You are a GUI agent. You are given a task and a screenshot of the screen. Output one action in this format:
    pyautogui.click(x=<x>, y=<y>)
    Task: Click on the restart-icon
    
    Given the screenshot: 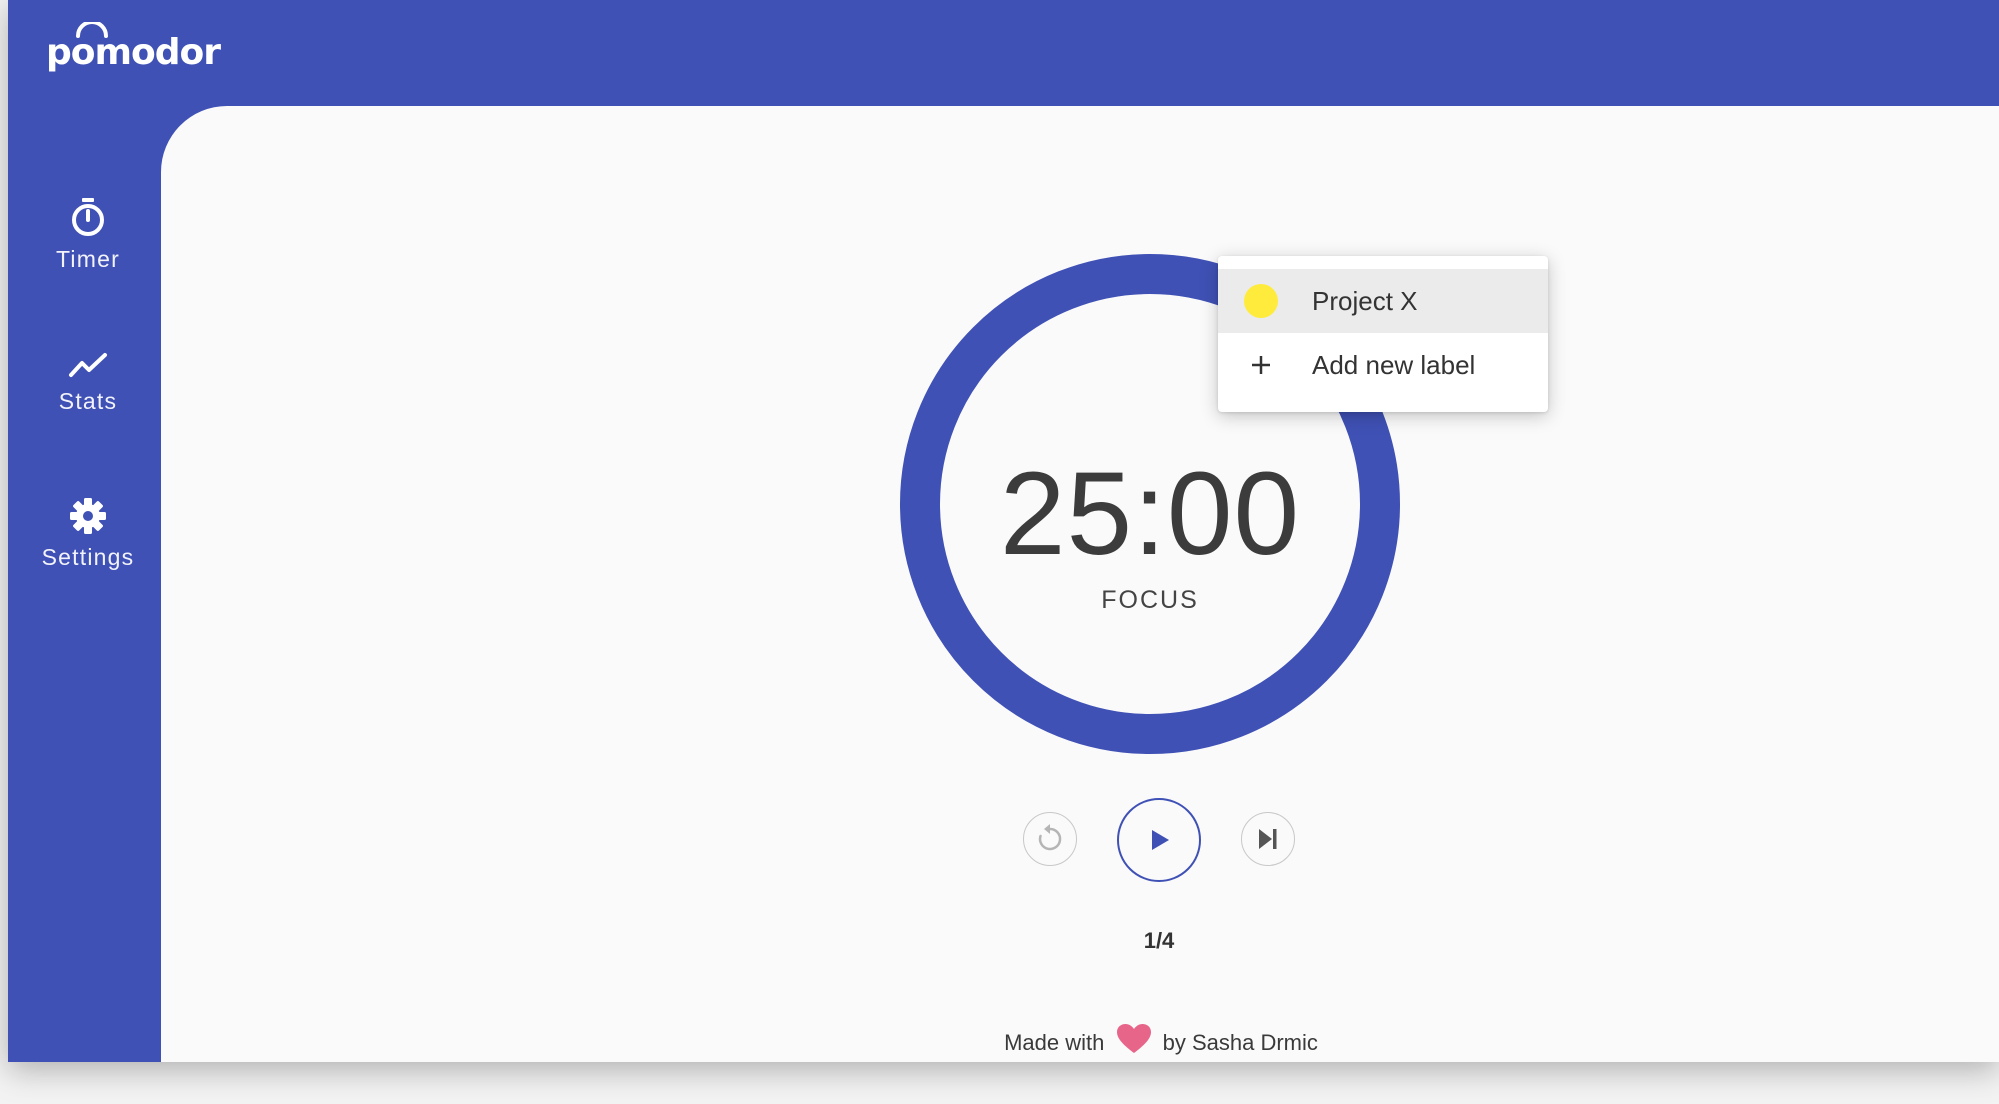 What is the action you would take?
    pyautogui.click(x=1050, y=837)
    